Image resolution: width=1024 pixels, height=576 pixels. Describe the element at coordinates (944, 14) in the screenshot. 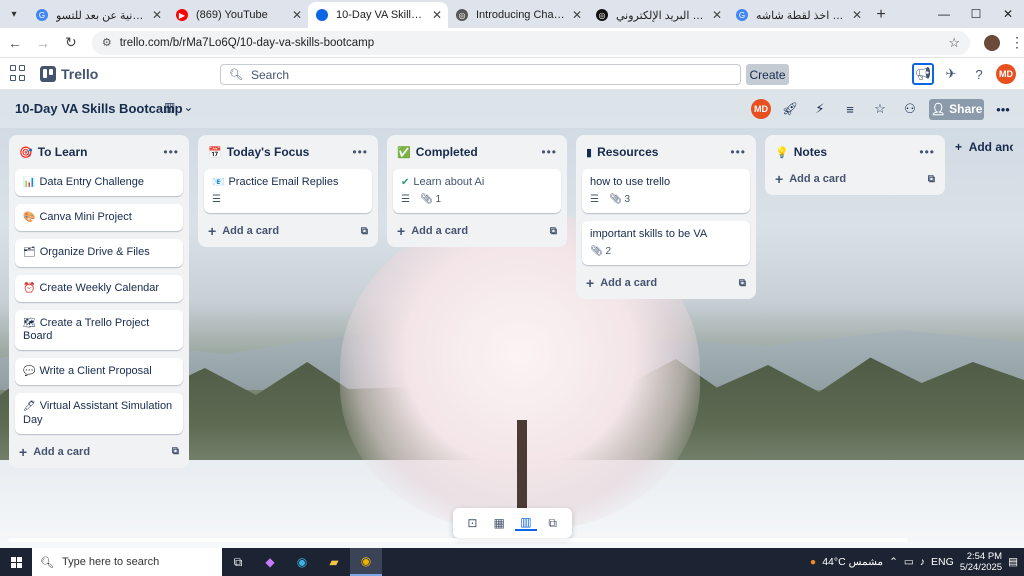

I see `minimize-icon: —` at that location.